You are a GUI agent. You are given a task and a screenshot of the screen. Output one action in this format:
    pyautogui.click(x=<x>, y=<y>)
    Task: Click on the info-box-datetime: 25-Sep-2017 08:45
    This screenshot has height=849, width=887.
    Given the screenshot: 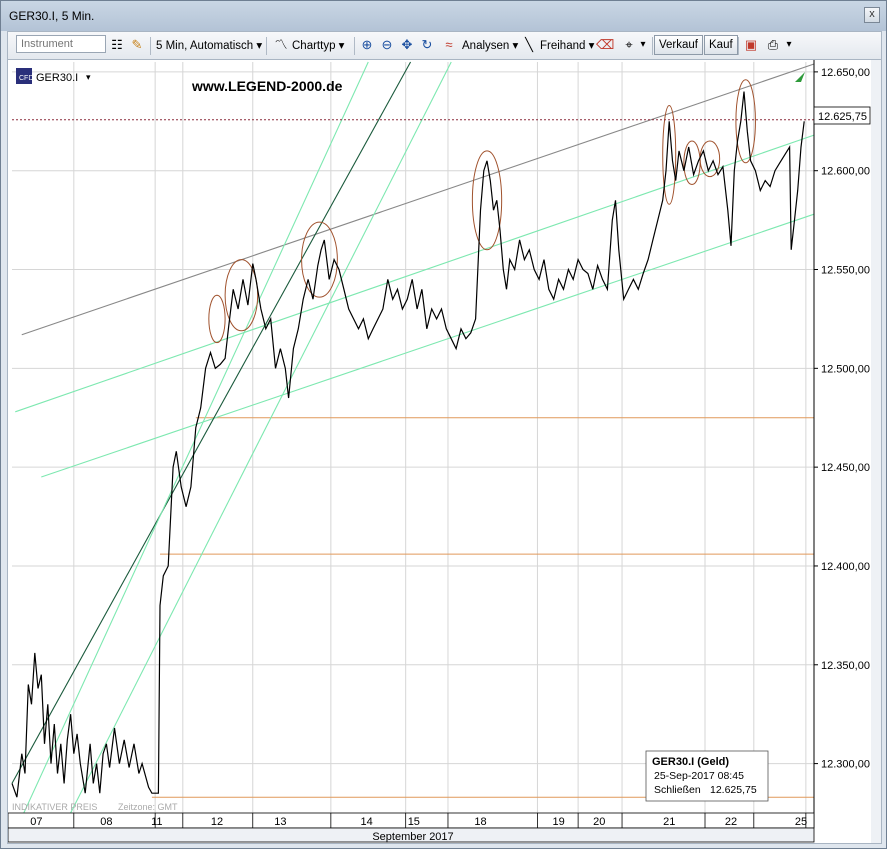 What is the action you would take?
    pyautogui.click(x=699, y=776)
    